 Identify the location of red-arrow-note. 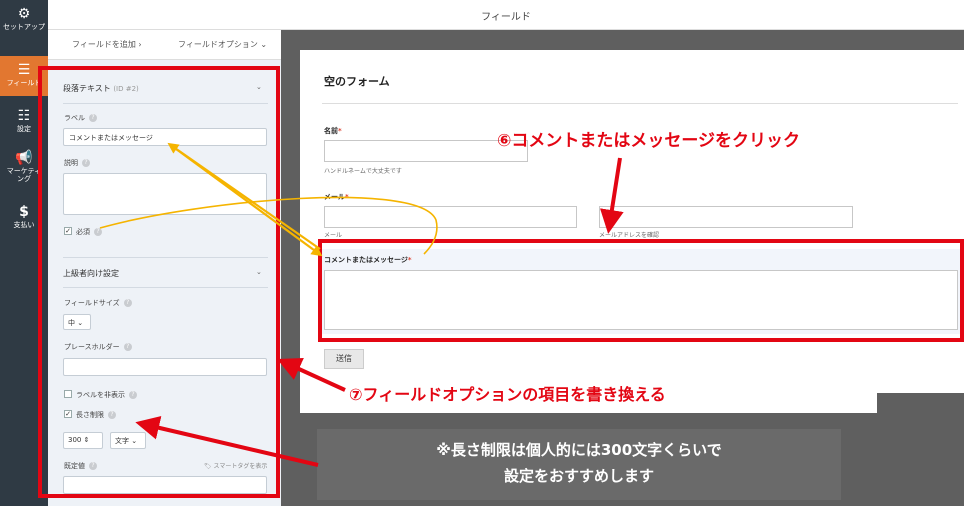
(227, 441).